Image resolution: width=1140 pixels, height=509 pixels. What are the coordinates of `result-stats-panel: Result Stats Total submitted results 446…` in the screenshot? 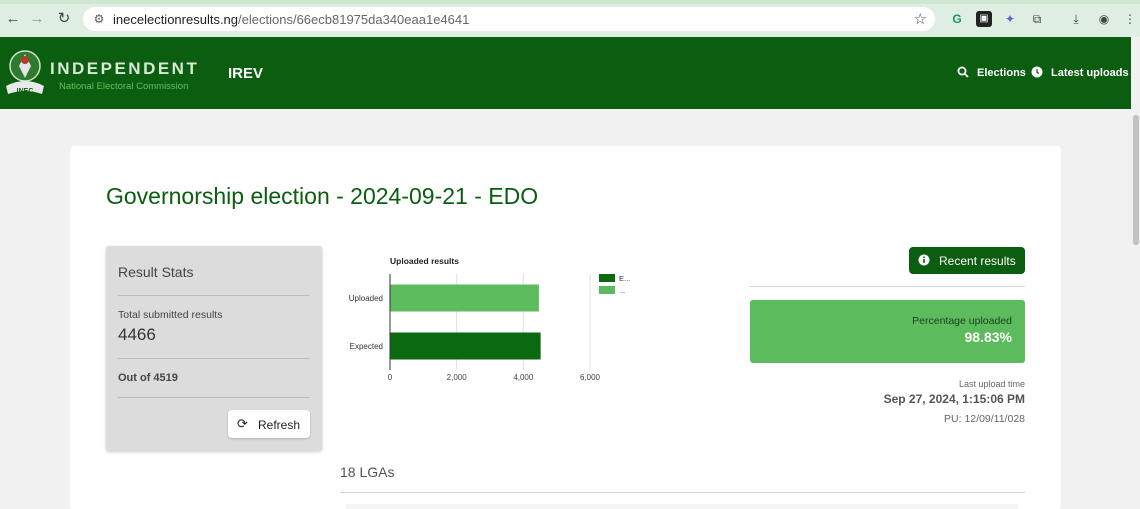 It's located at (214, 348).